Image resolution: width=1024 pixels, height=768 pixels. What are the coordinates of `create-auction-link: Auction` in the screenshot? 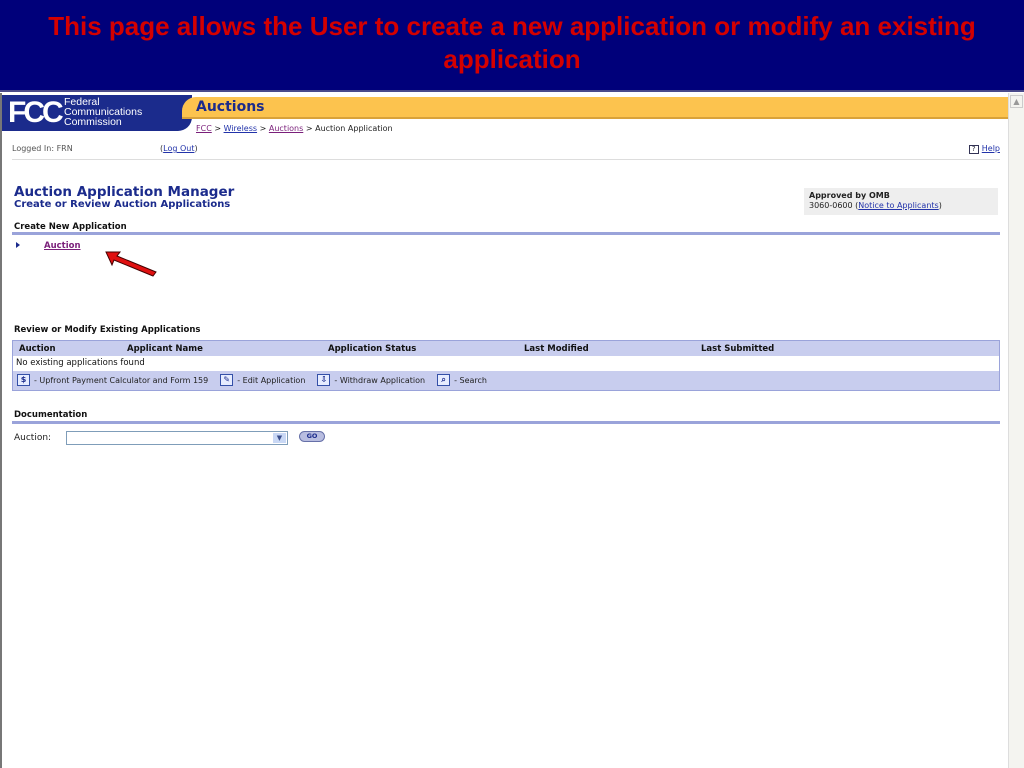 It's located at (62, 246).